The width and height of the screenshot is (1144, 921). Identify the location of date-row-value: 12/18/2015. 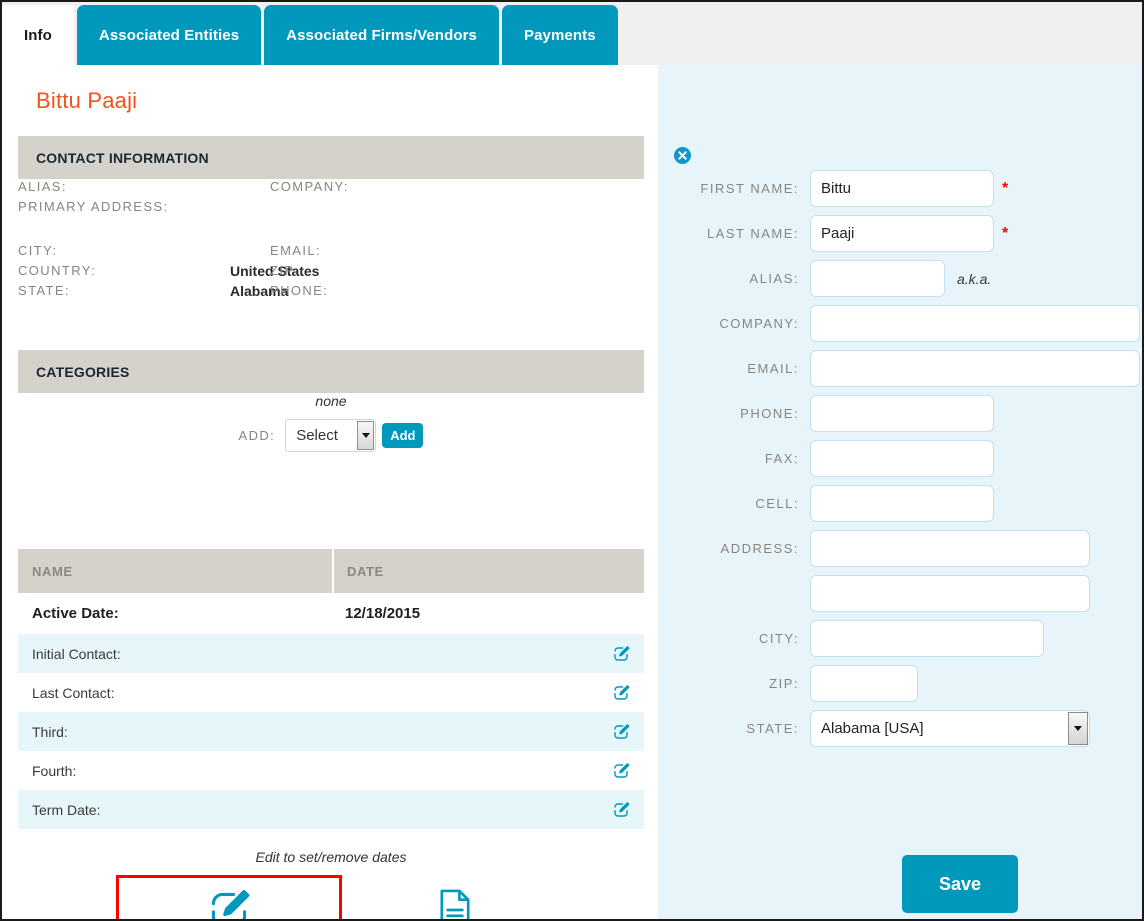
(383, 613).